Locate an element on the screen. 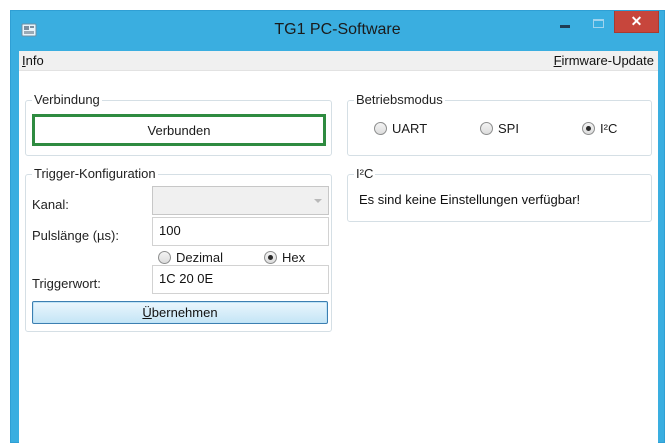  title-bar: TG1 PC-Software ✕ is located at coordinates (337, 31).